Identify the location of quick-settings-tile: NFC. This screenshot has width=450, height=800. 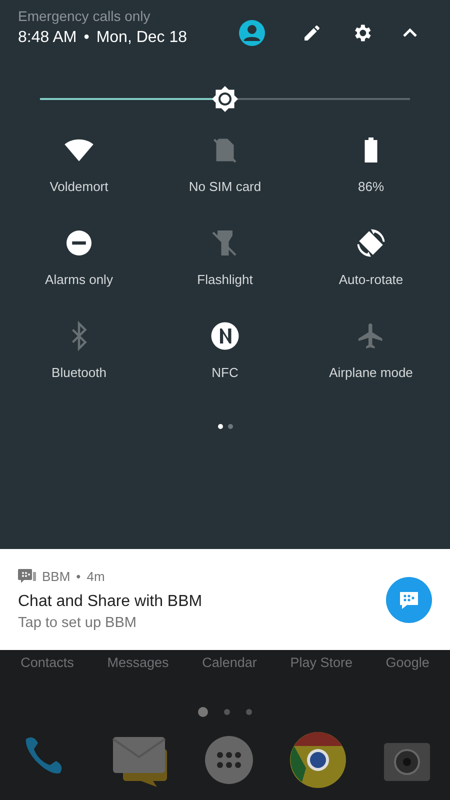
(225, 350).